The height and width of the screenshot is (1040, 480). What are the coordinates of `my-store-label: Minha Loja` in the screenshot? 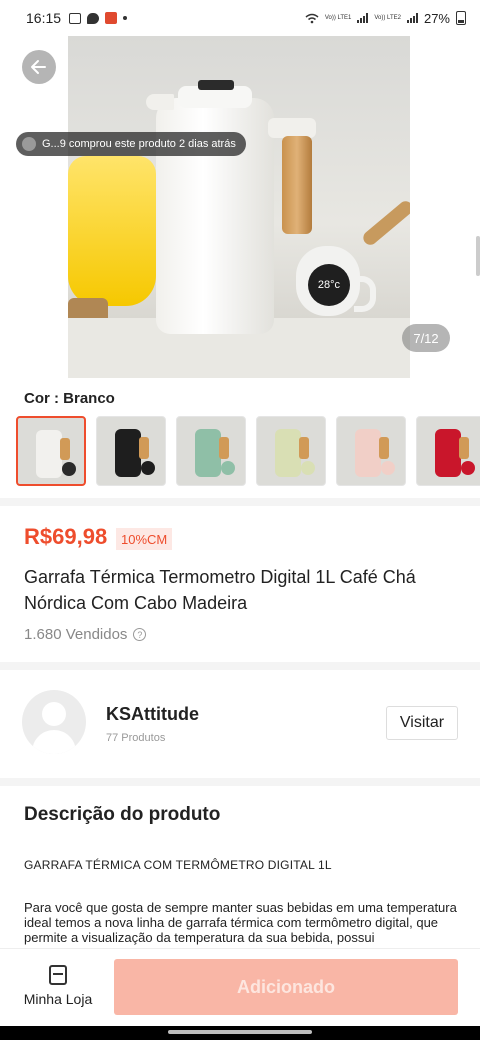 It's located at (58, 999).